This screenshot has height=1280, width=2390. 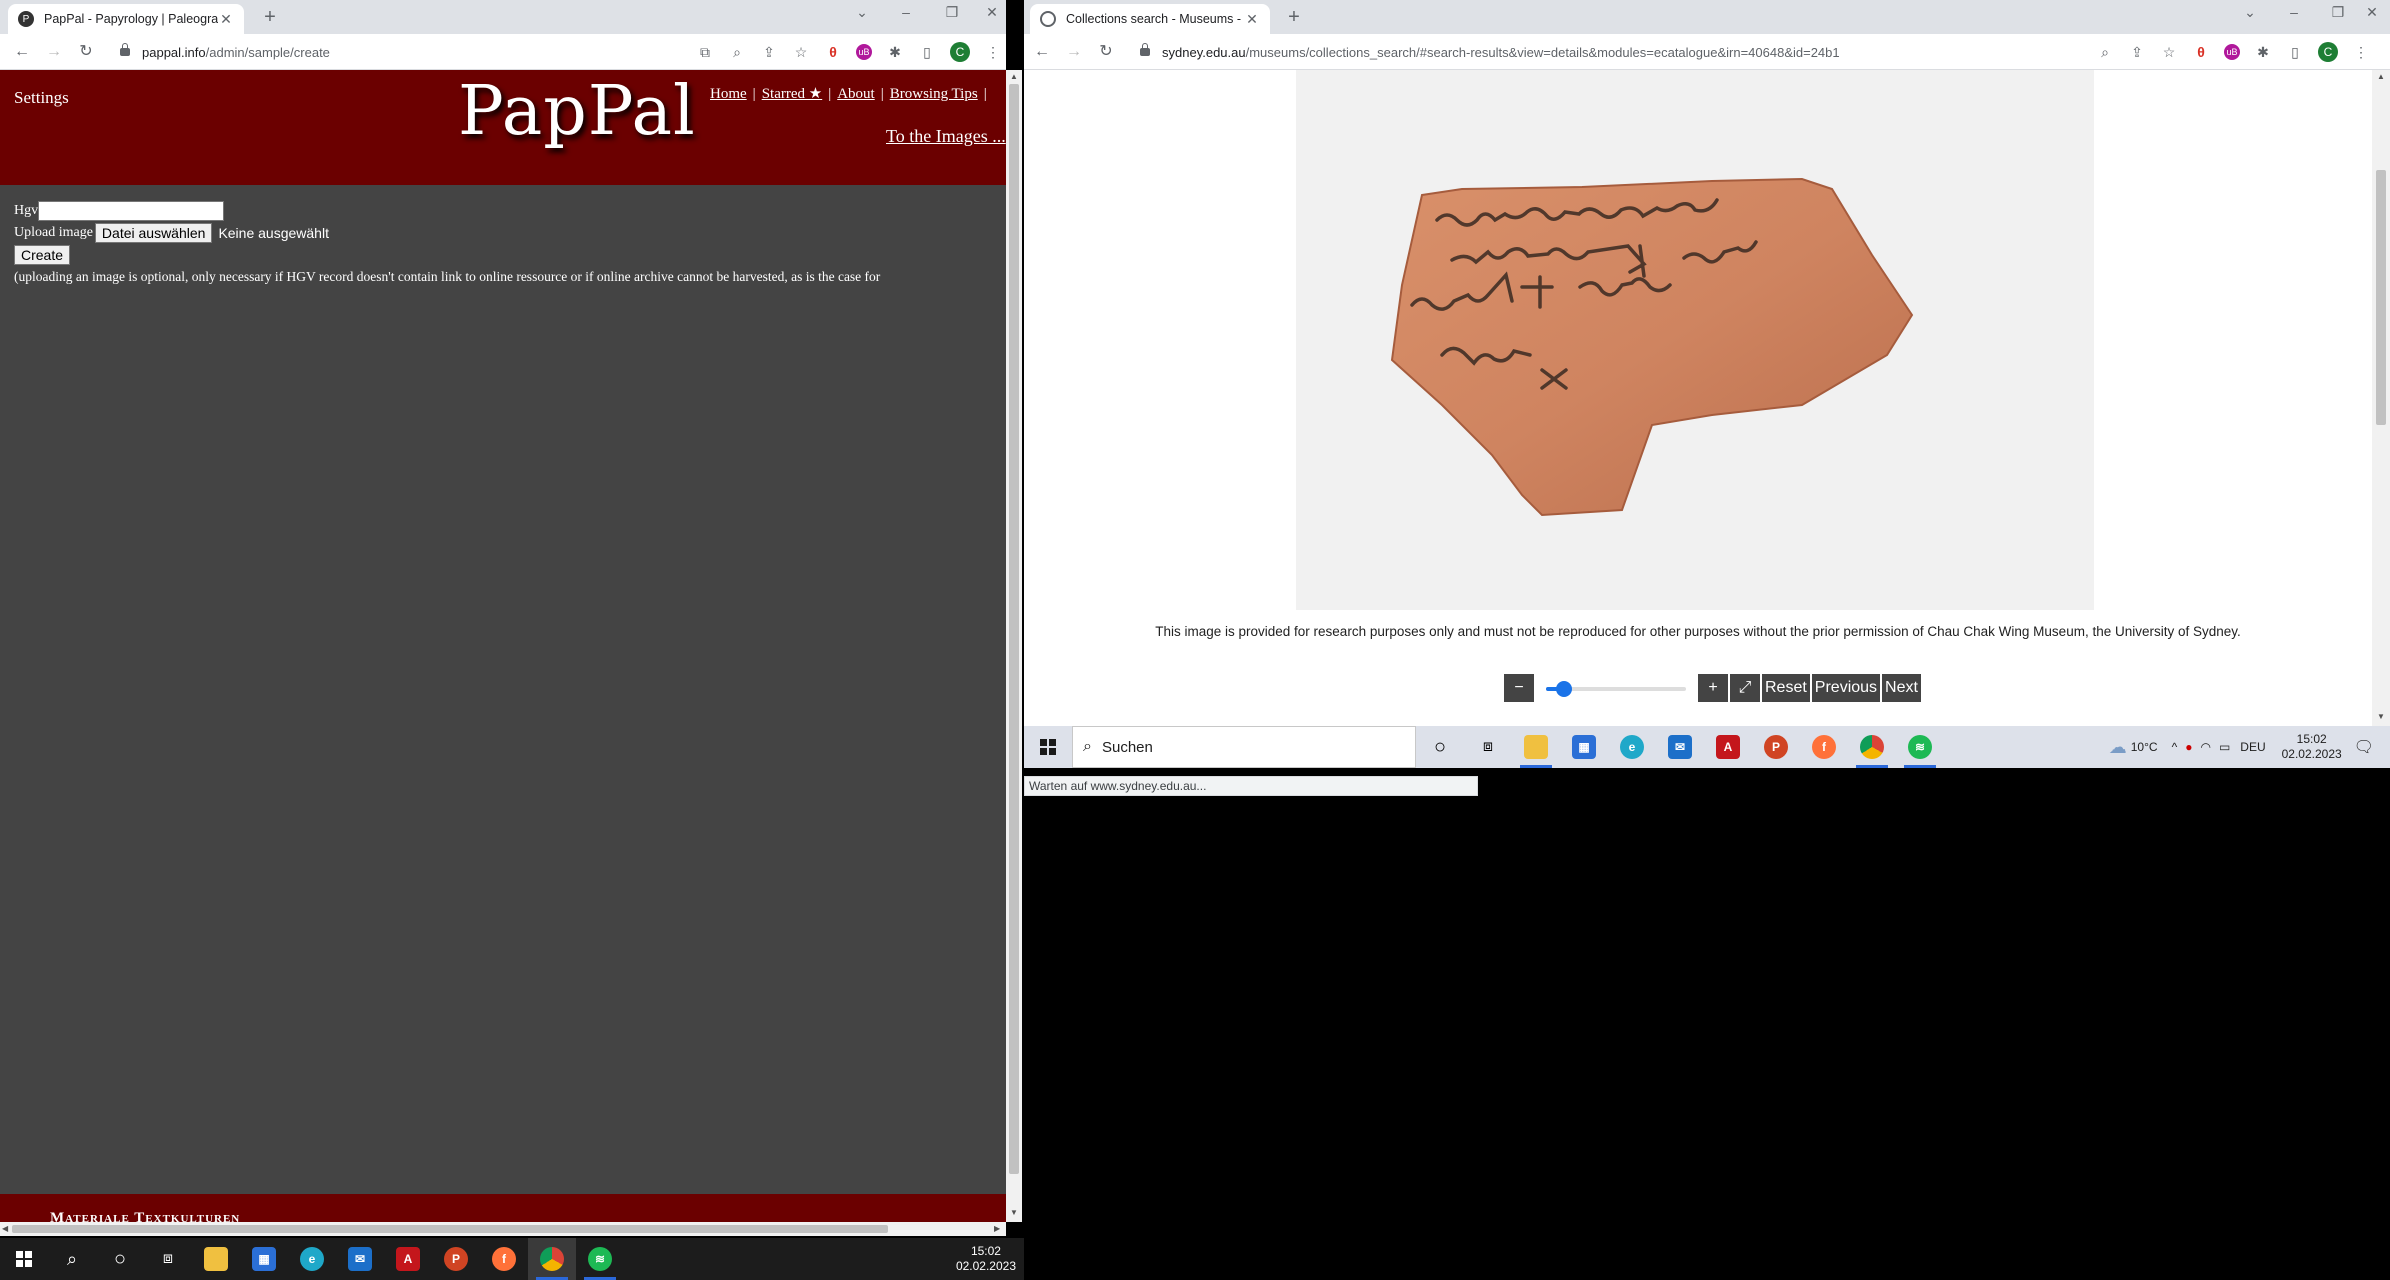 I want to click on weather-temperature: 10°C, so click(x=2144, y=747).